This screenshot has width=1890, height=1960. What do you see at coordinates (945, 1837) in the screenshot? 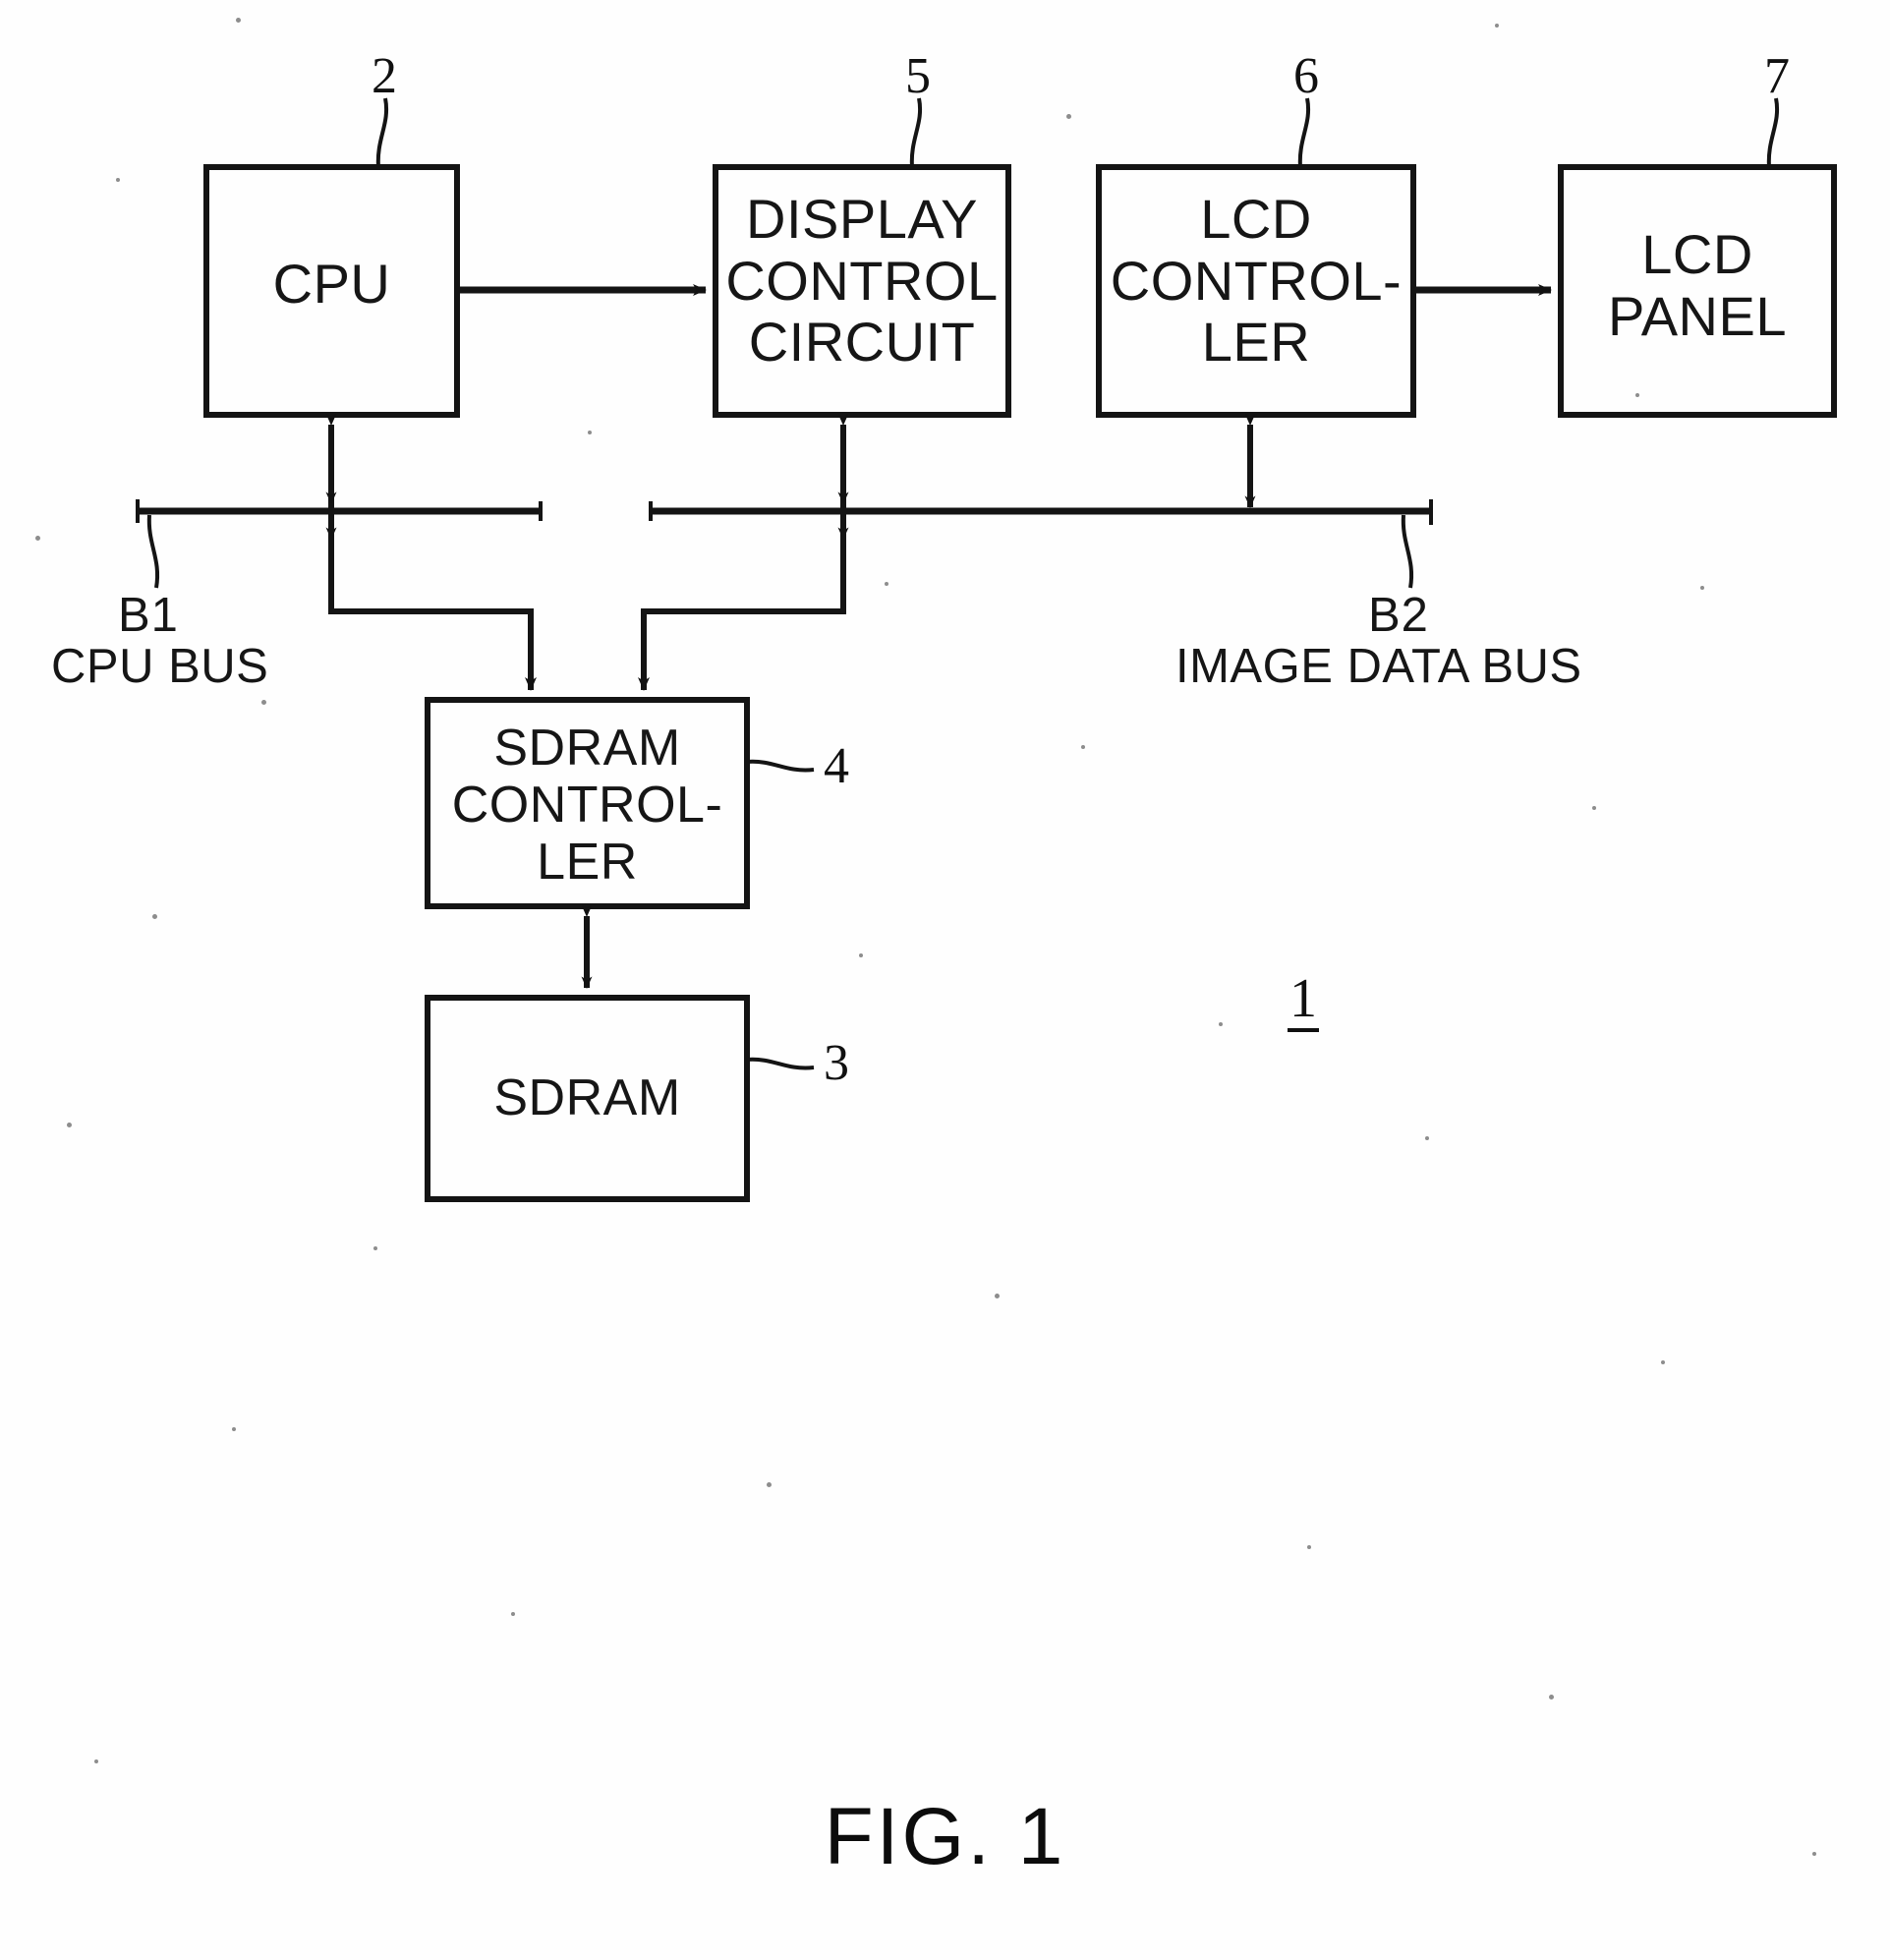
I see `figure-caption: FIG. 1` at bounding box center [945, 1837].